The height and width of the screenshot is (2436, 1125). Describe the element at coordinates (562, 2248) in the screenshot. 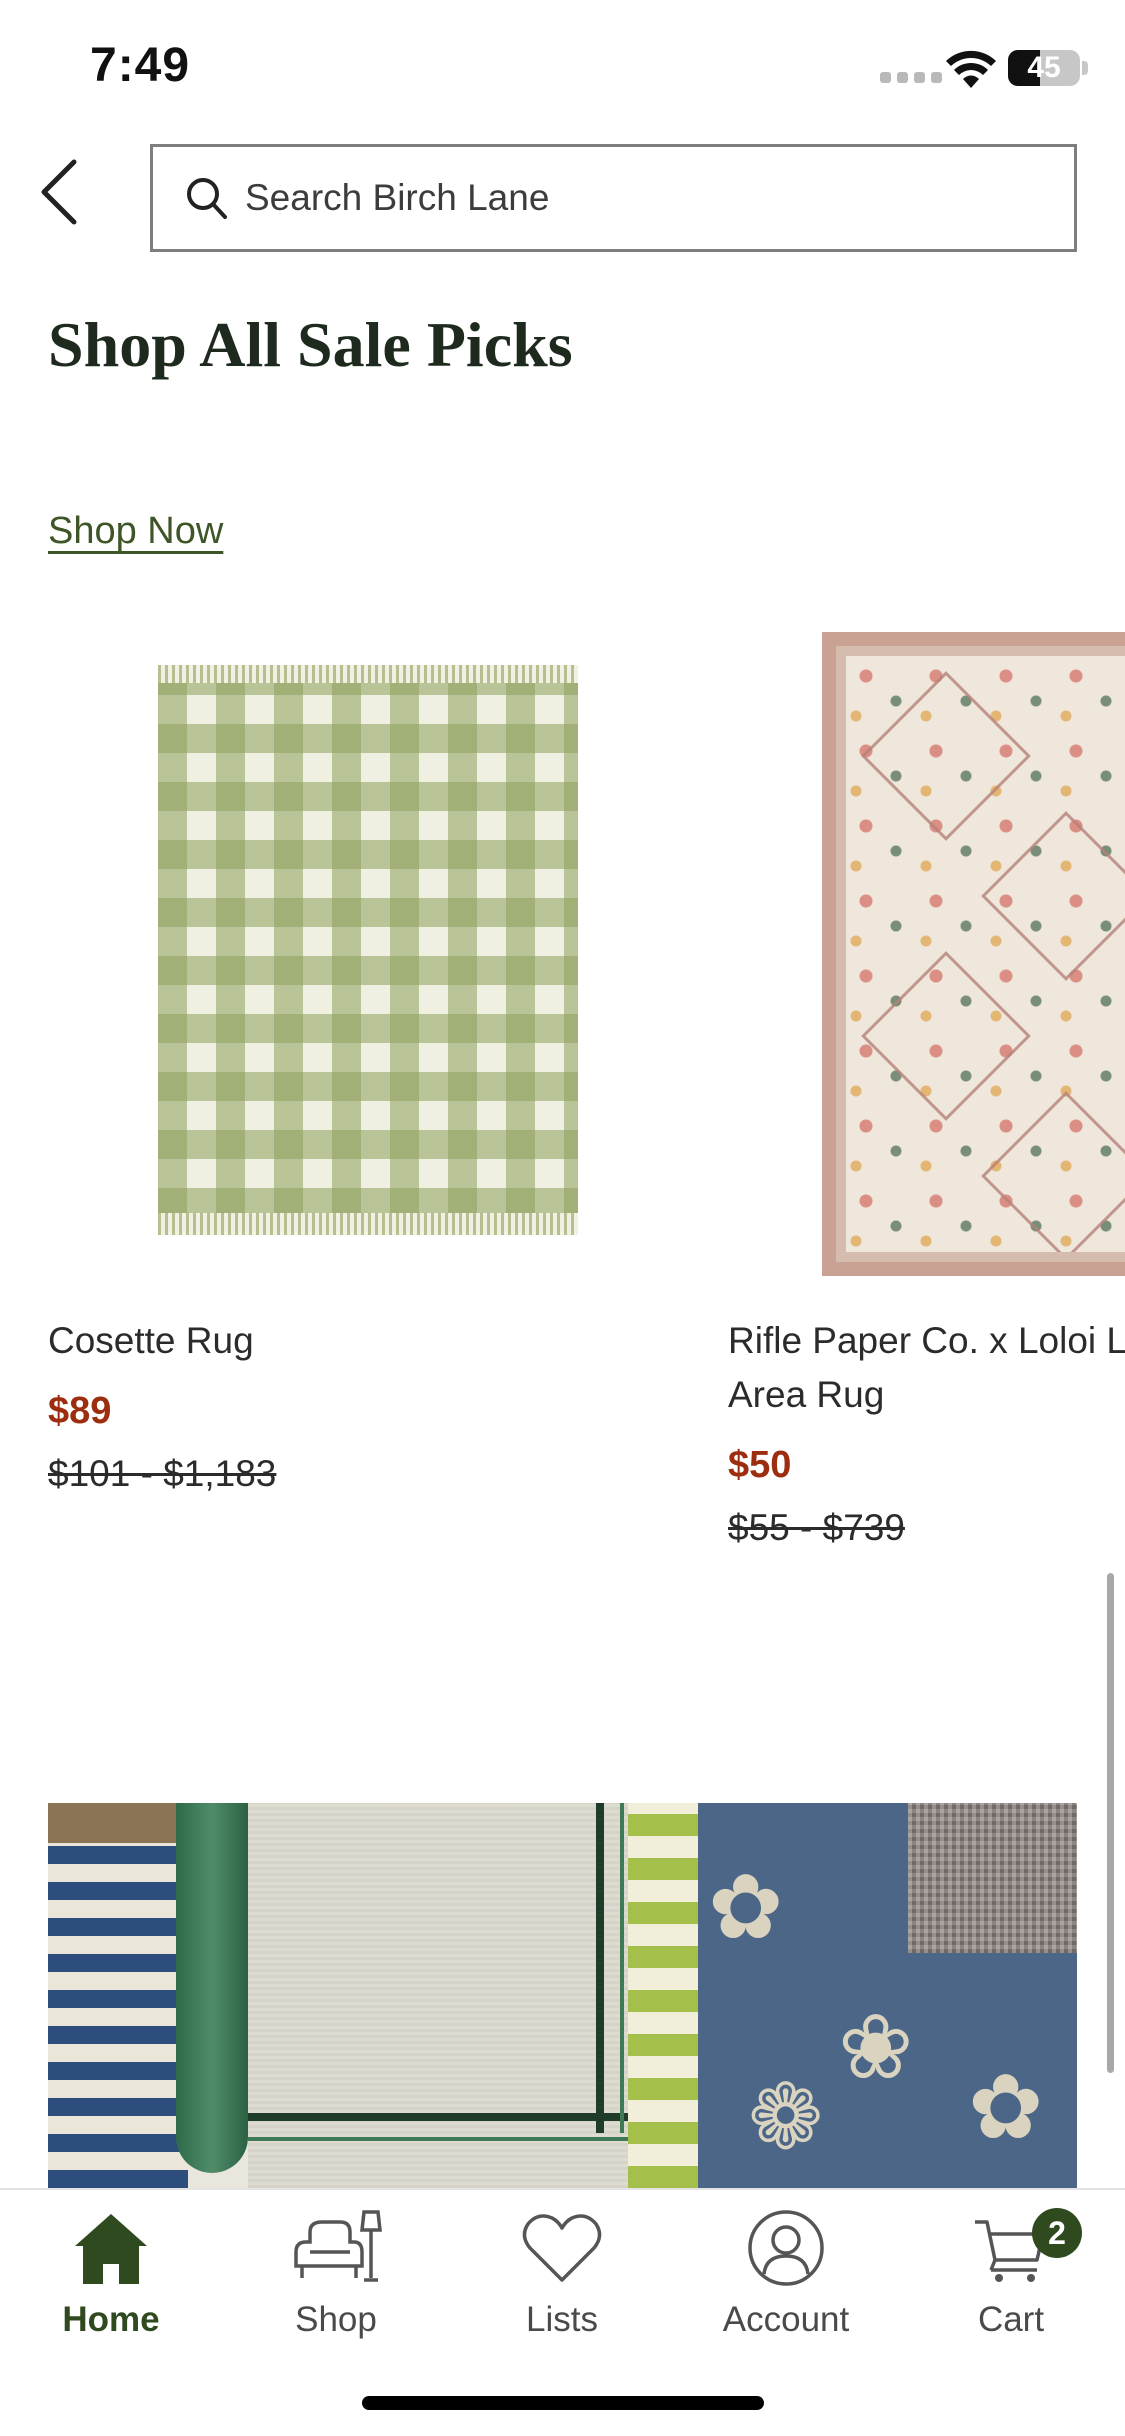

I see `heart-icon` at that location.